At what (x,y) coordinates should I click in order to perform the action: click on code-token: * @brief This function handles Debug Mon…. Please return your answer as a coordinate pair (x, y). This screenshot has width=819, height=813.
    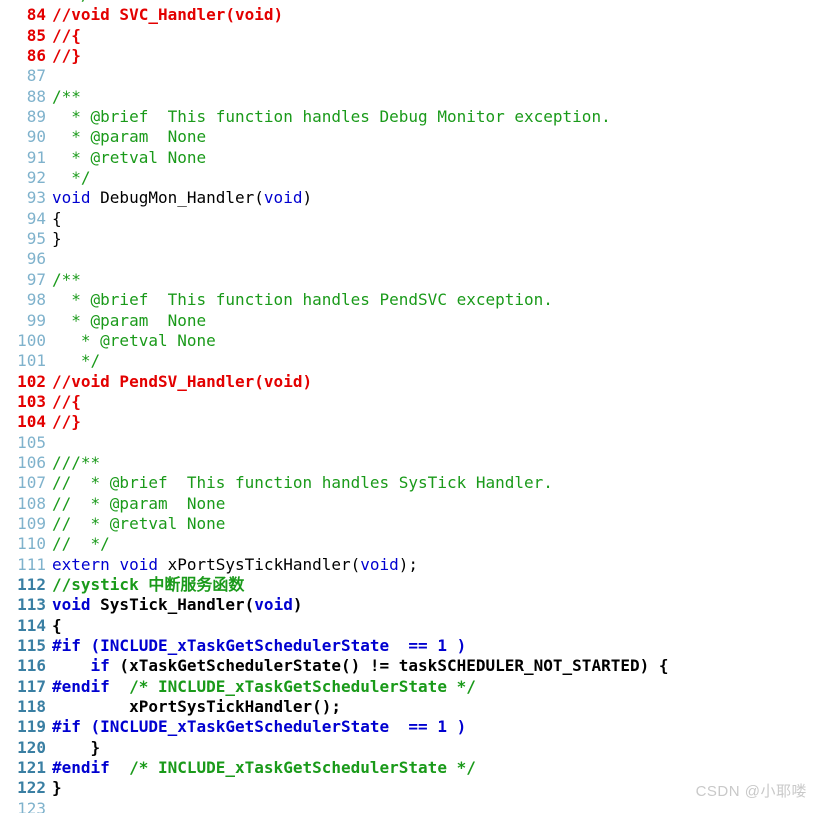
    Looking at the image, I should click on (331, 117).